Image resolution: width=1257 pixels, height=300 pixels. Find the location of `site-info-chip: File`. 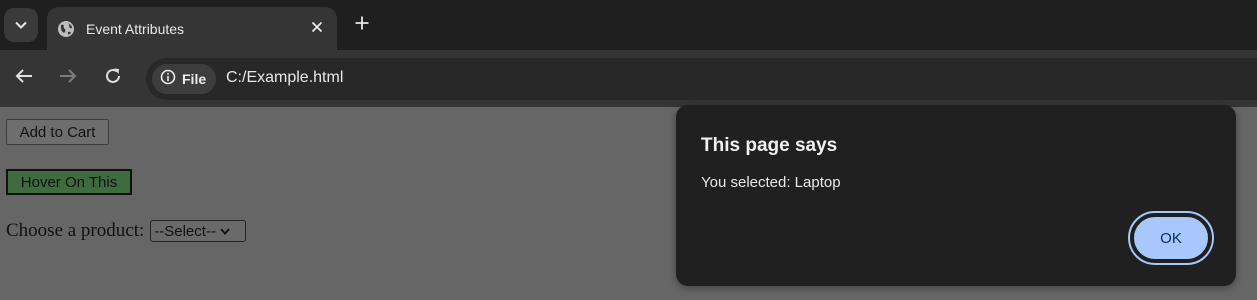

site-info-chip: File is located at coordinates (184, 79).